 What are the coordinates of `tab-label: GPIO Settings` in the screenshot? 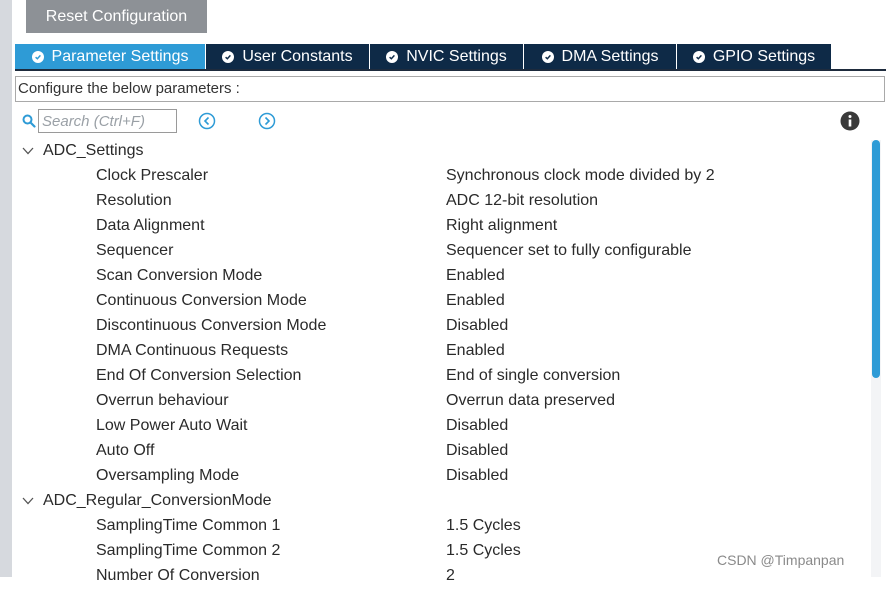 It's located at (764, 56).